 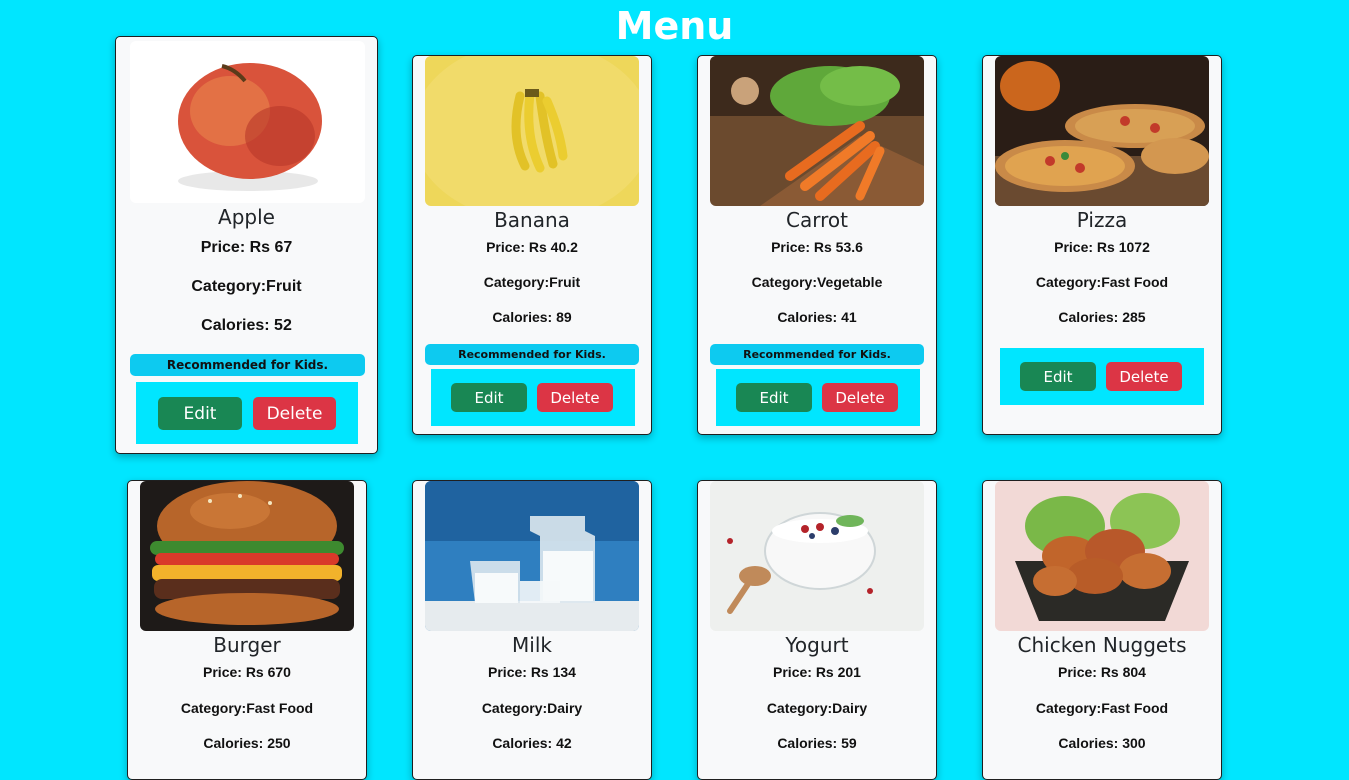 I want to click on item-name: Carrot, so click(x=817, y=220).